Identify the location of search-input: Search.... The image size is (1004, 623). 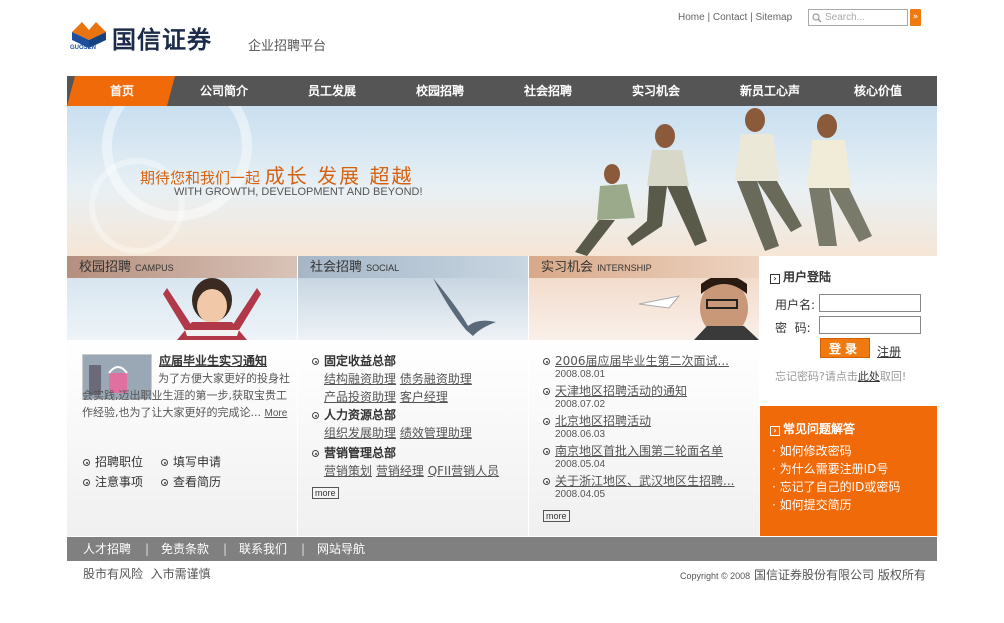
(858, 17).